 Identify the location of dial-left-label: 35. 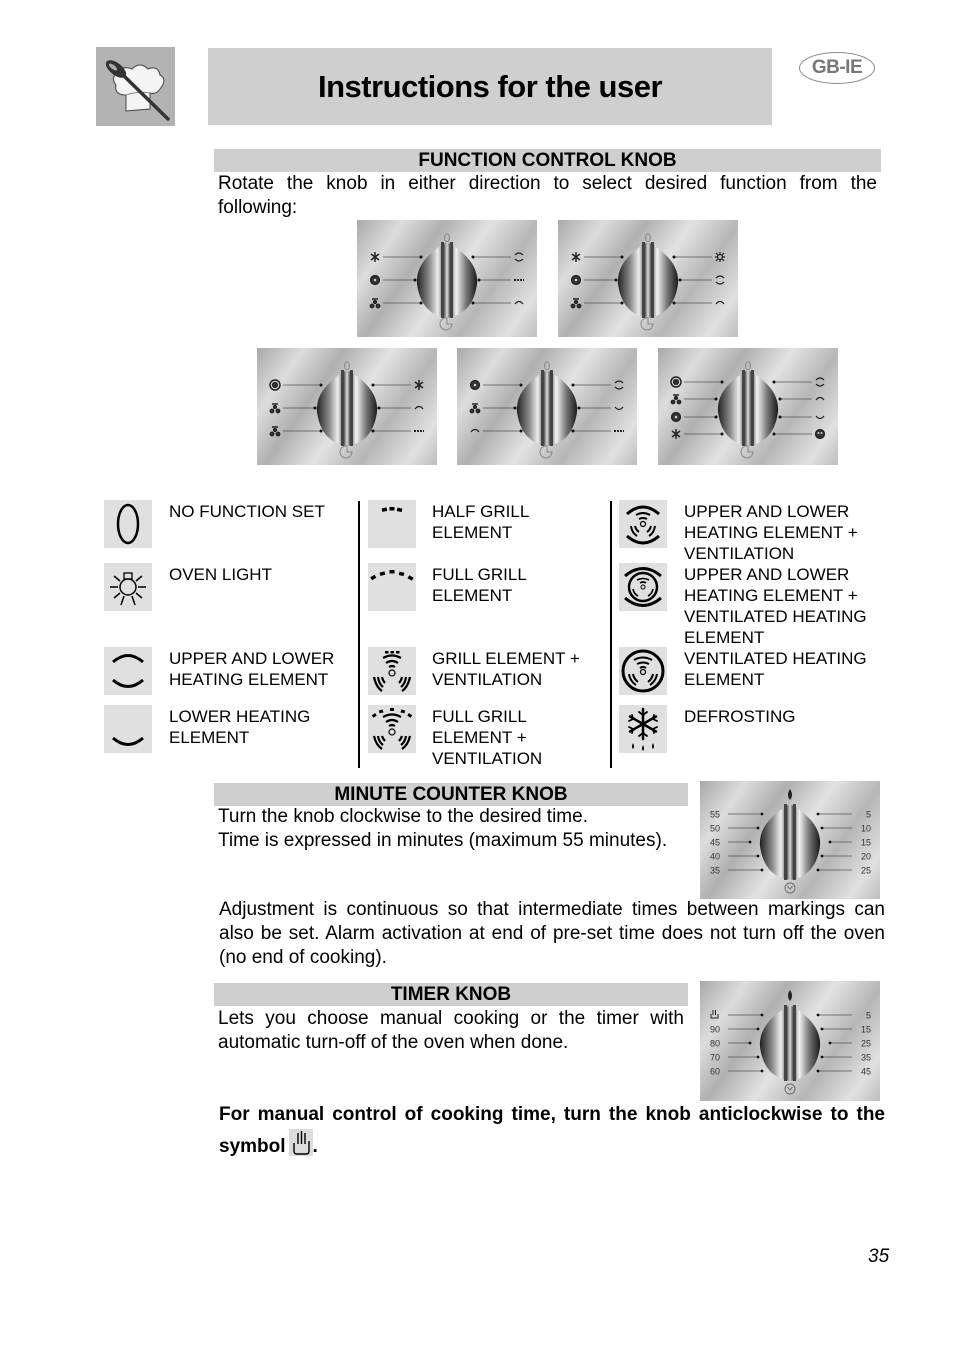
(715, 871).